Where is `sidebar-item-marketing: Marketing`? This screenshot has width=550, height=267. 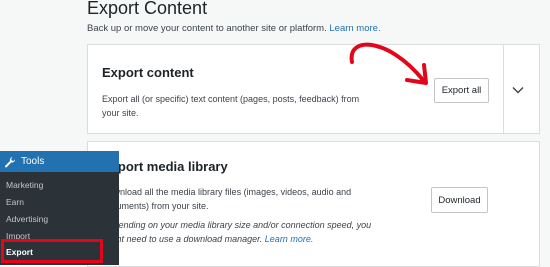
sidebar-item-marketing: Marketing is located at coordinates (24, 185).